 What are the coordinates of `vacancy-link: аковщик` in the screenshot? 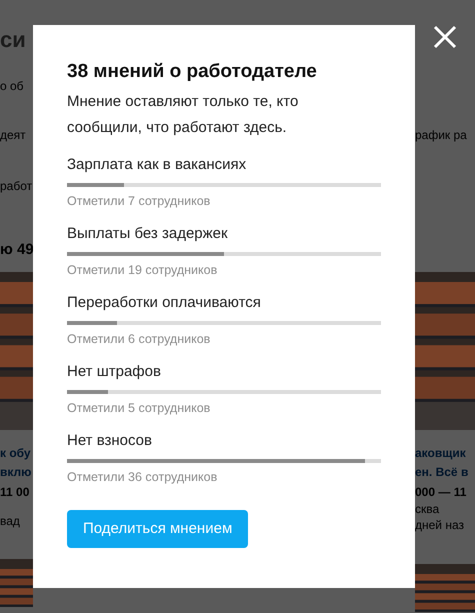 It's located at (445, 453).